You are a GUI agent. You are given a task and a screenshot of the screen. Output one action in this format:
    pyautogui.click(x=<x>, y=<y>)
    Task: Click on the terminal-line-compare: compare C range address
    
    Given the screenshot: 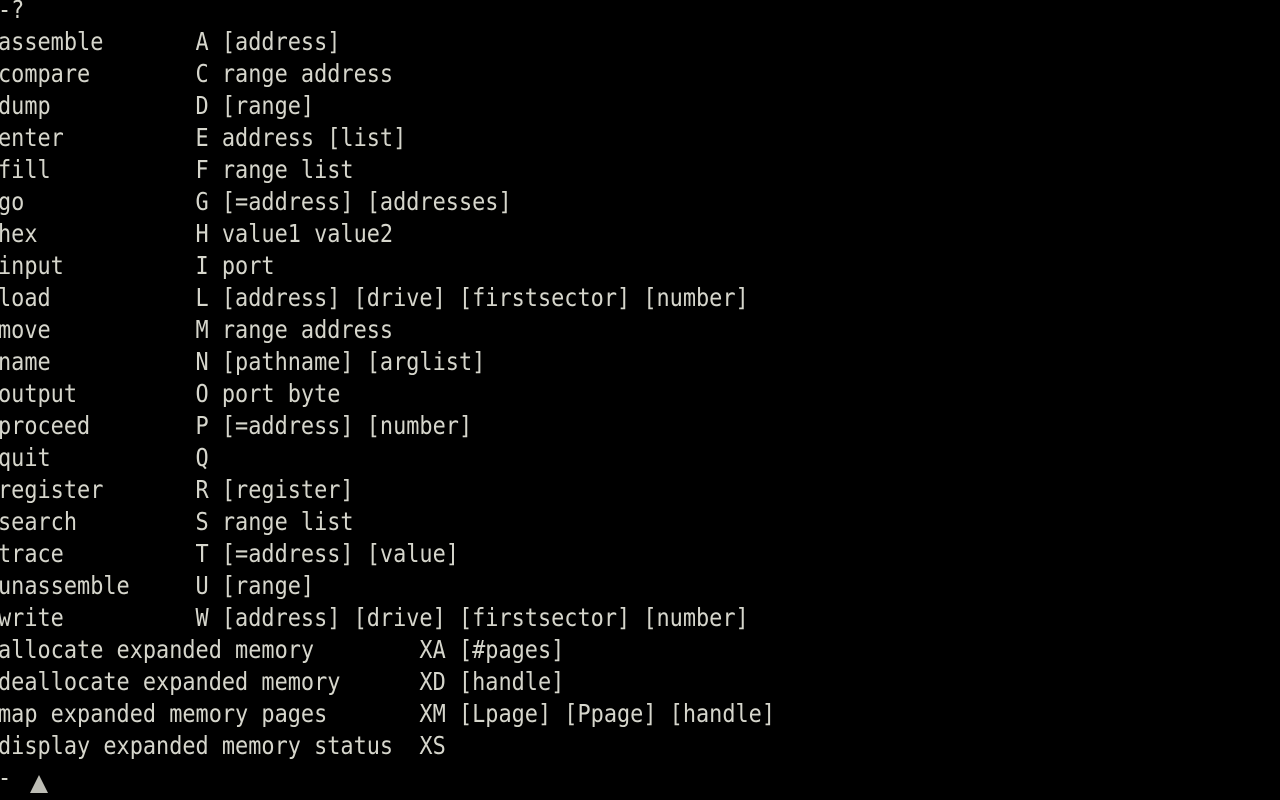 What is the action you would take?
    pyautogui.click(x=197, y=73)
    